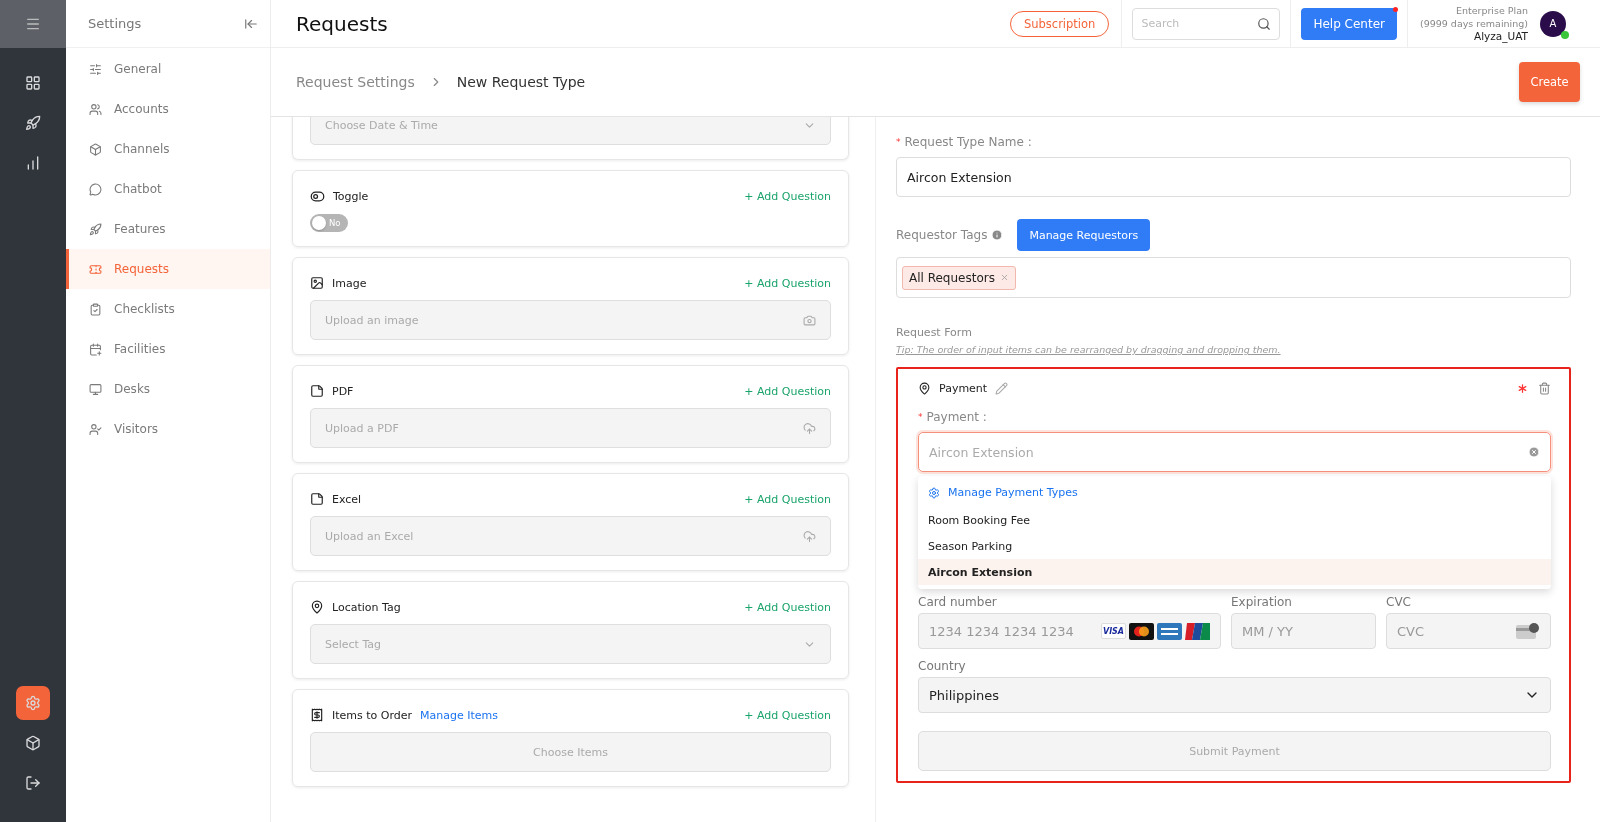 The image size is (1600, 822). I want to click on search-icon, so click(1264, 23).